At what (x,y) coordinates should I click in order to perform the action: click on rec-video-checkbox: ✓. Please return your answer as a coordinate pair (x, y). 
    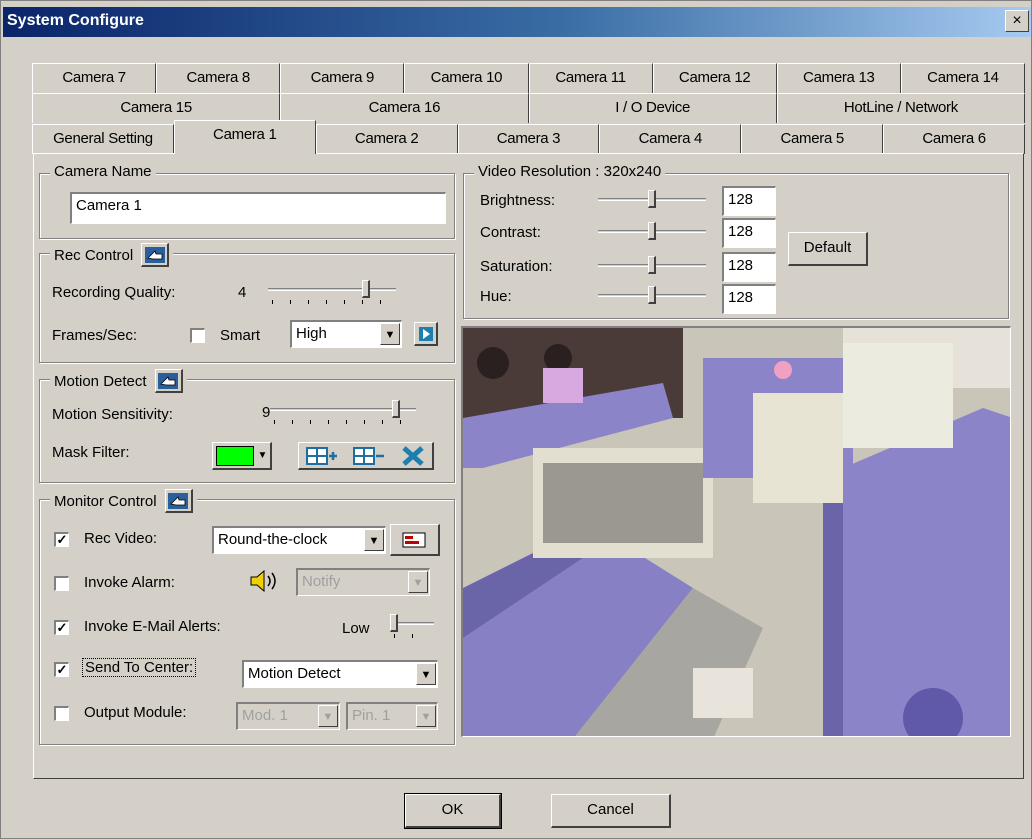
    Looking at the image, I should click on (61, 539).